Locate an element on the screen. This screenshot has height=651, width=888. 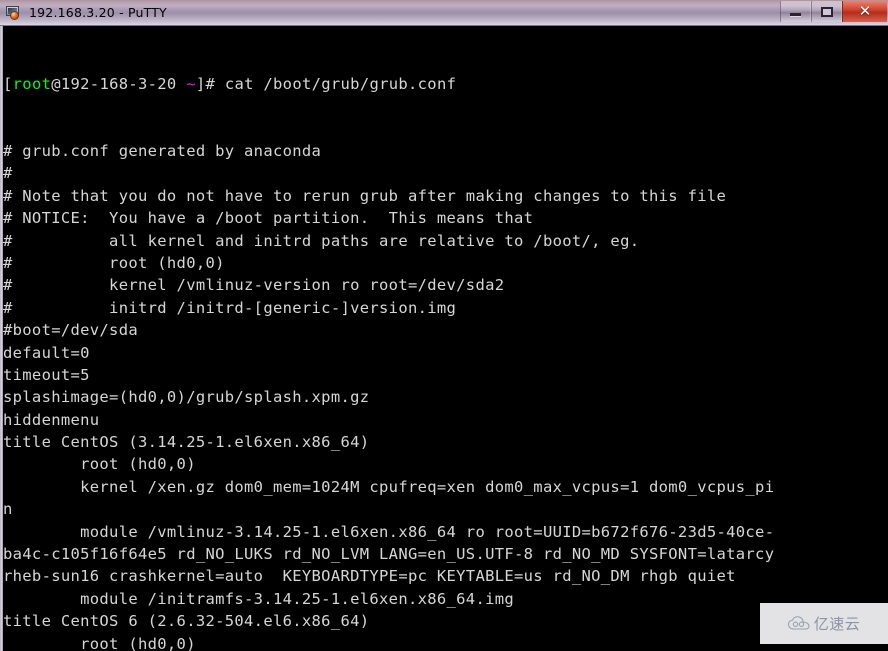
maximize-icon is located at coordinates (826, 11).